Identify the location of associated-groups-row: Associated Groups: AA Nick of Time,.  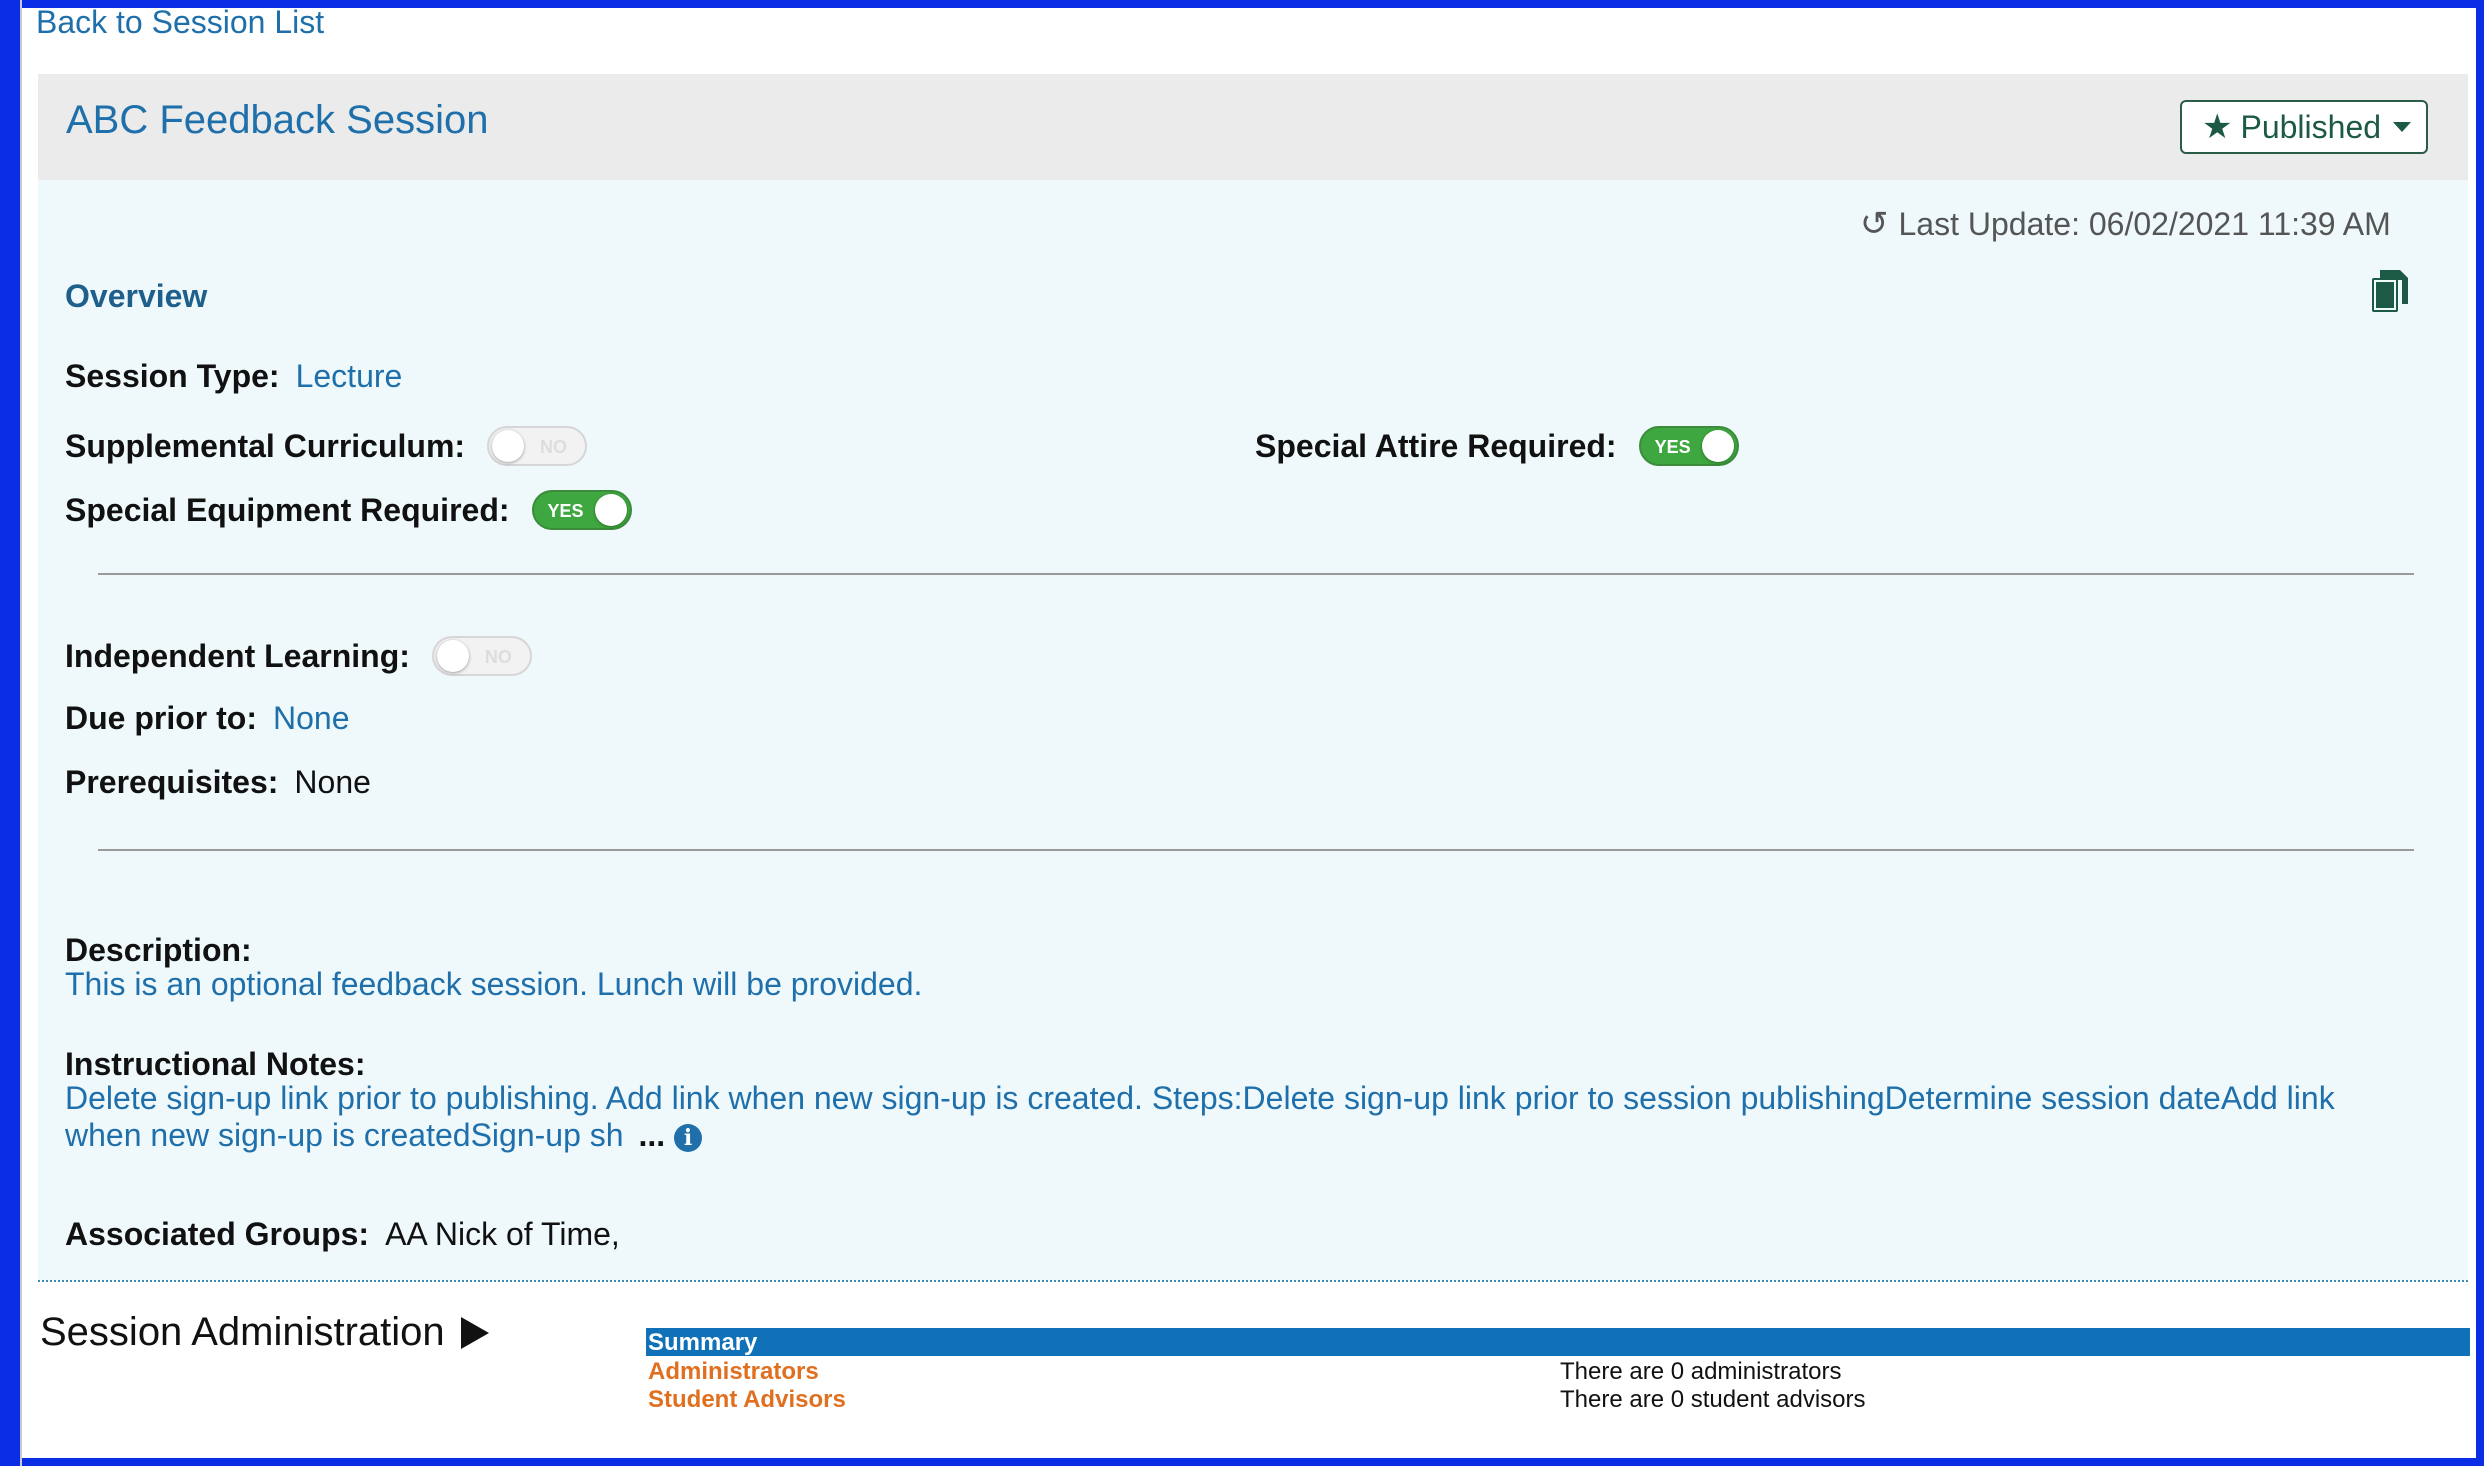
(342, 1234).